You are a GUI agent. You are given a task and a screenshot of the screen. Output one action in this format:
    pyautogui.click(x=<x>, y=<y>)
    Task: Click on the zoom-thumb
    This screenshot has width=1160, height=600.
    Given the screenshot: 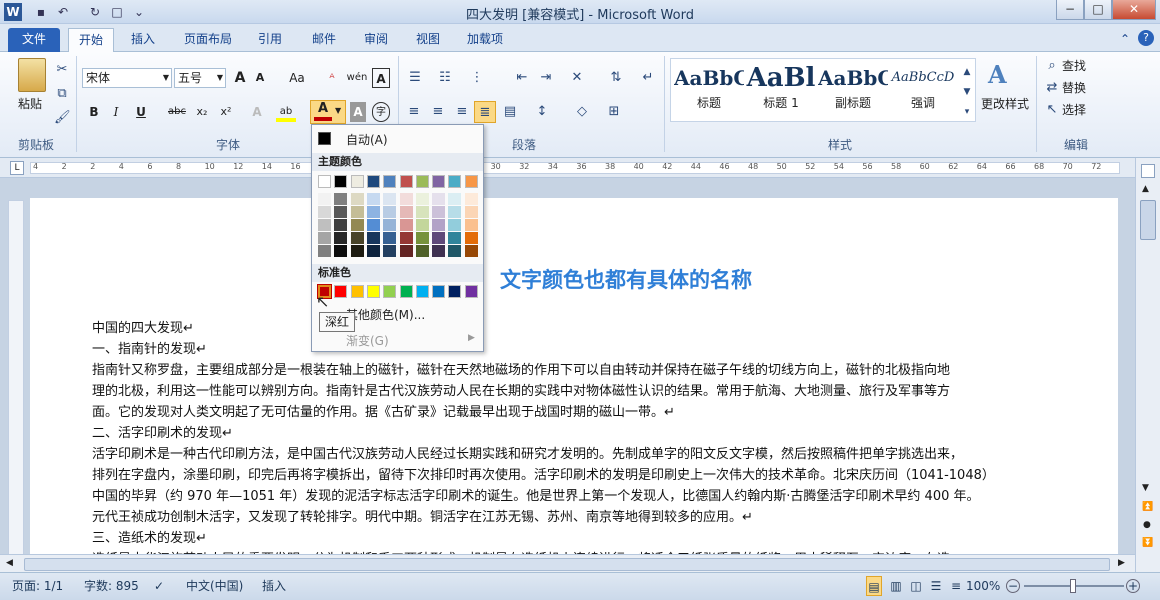 What is the action you would take?
    pyautogui.click(x=1073, y=586)
    